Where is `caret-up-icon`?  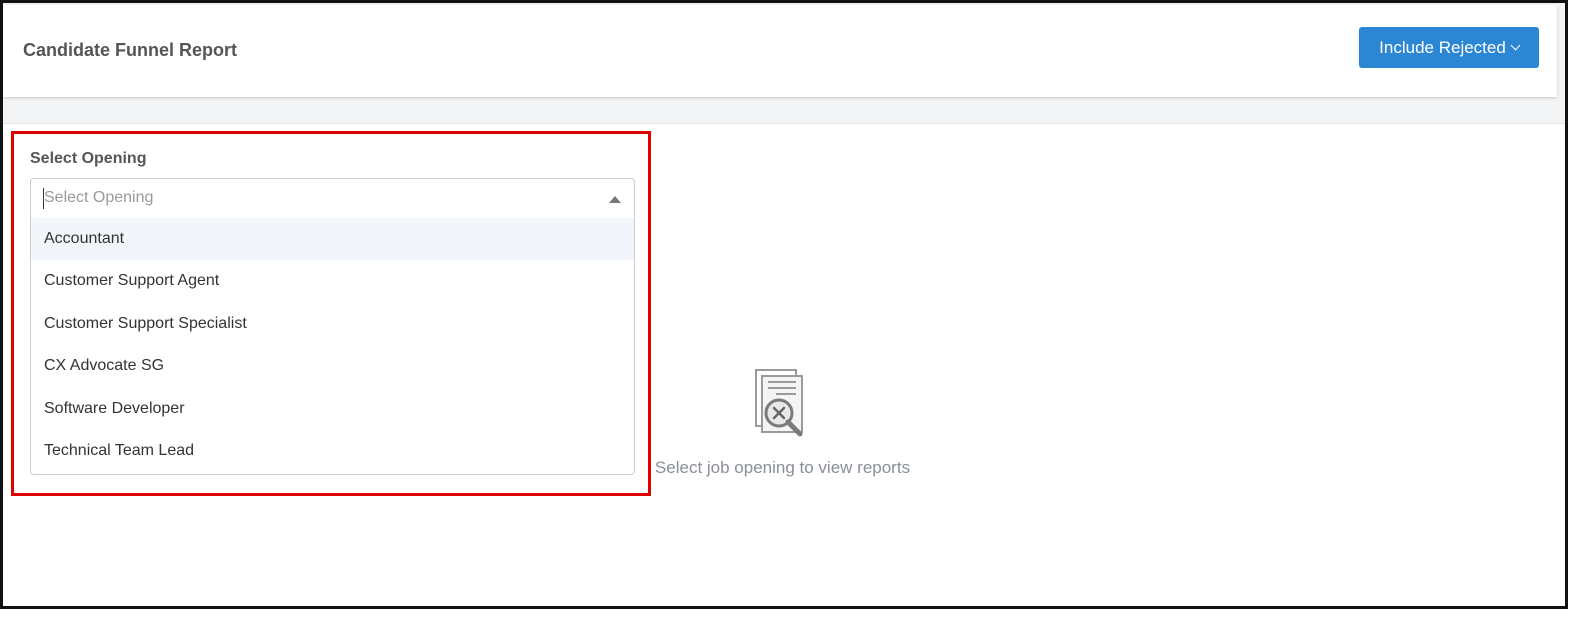
caret-up-icon is located at coordinates (615, 199).